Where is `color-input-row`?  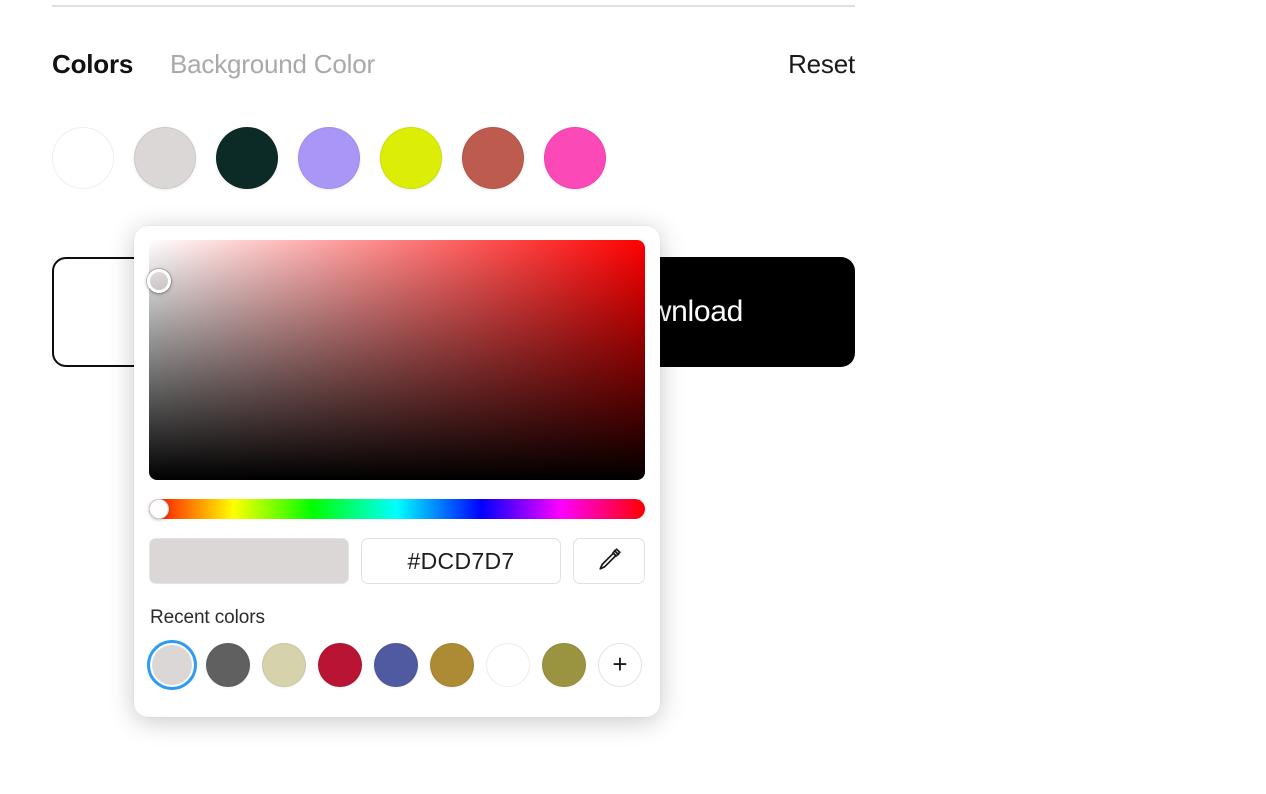
color-input-row is located at coordinates (397, 561).